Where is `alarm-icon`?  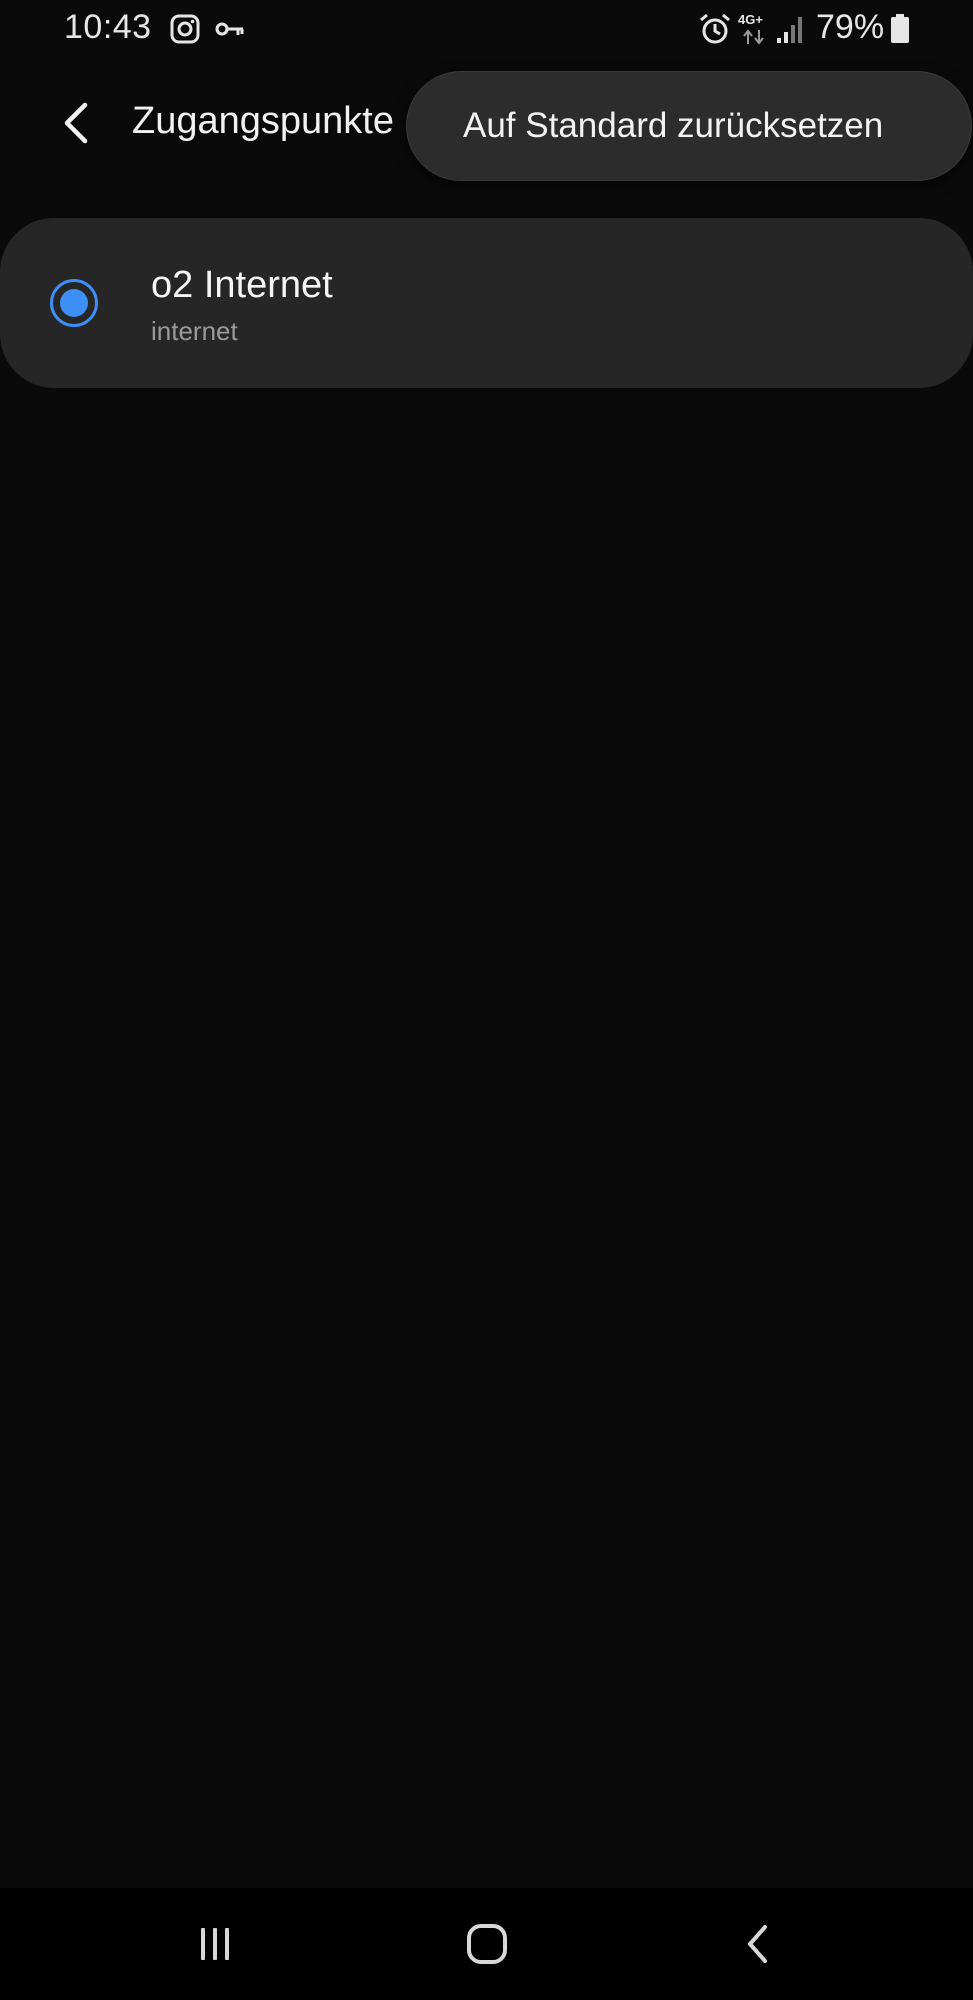 alarm-icon is located at coordinates (715, 28).